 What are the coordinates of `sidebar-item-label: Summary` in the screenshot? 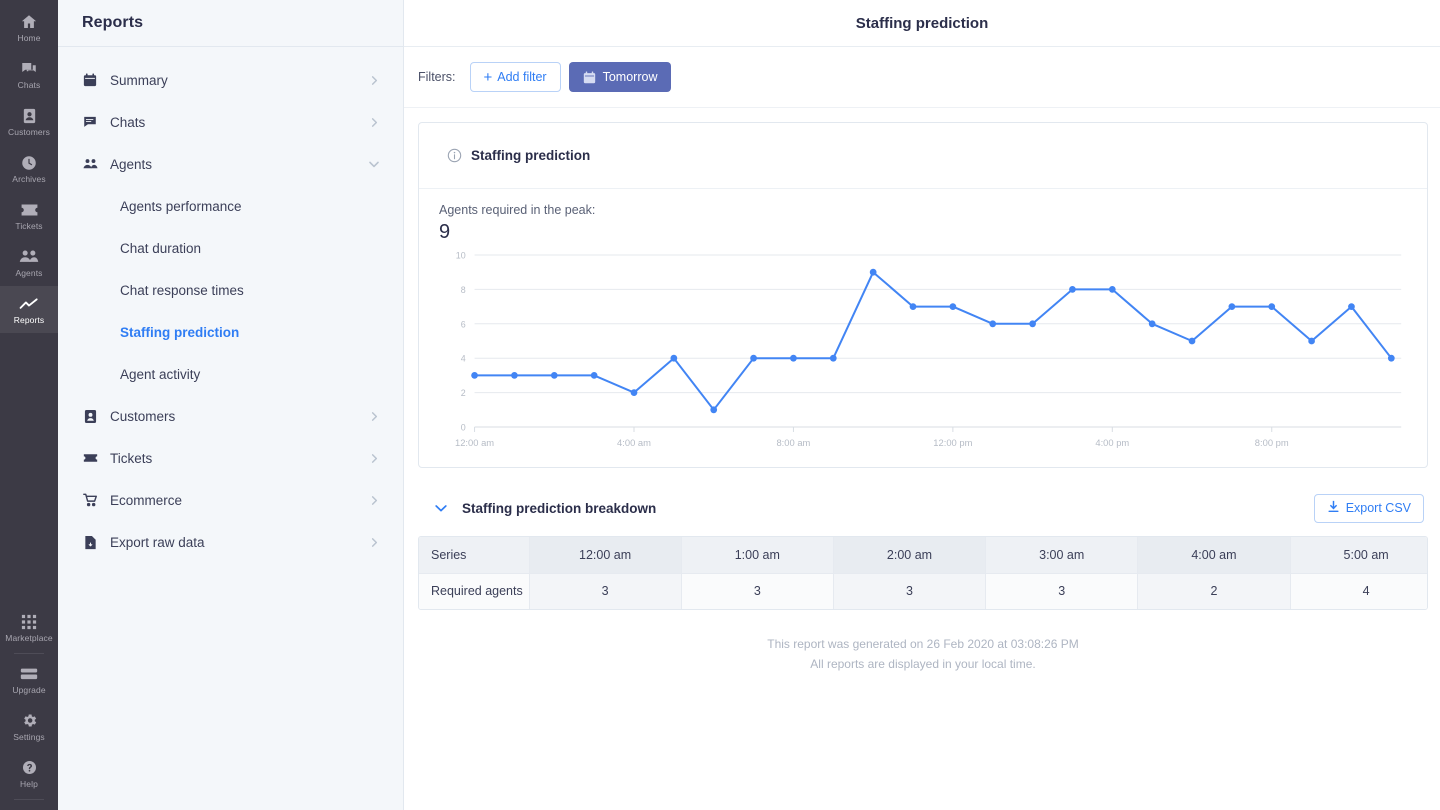 It's located at (139, 80).